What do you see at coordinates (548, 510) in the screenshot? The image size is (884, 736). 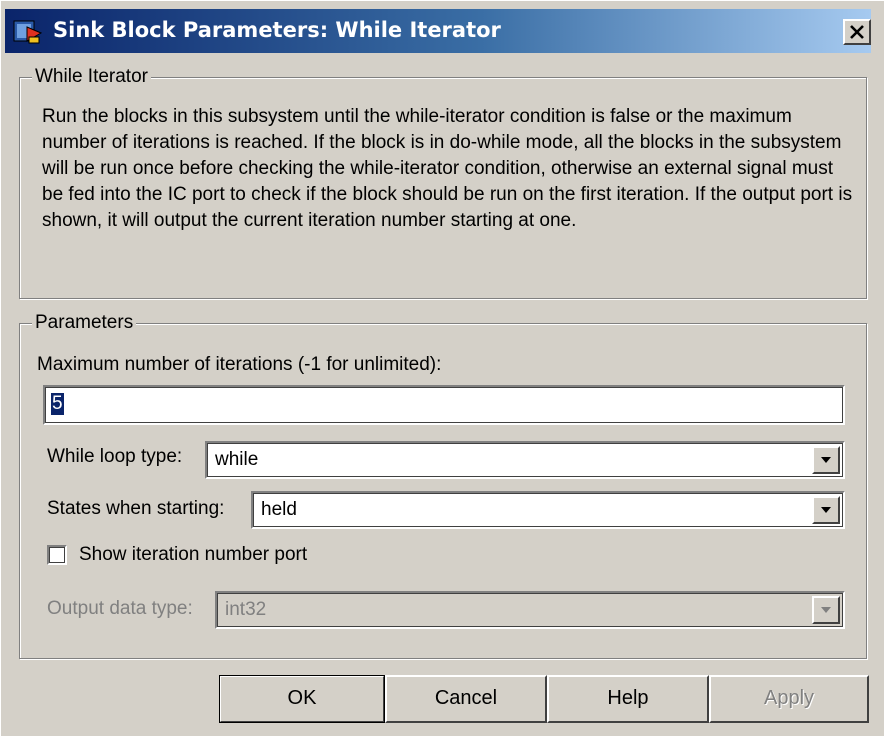 I see `states-when-starting-select: held` at bounding box center [548, 510].